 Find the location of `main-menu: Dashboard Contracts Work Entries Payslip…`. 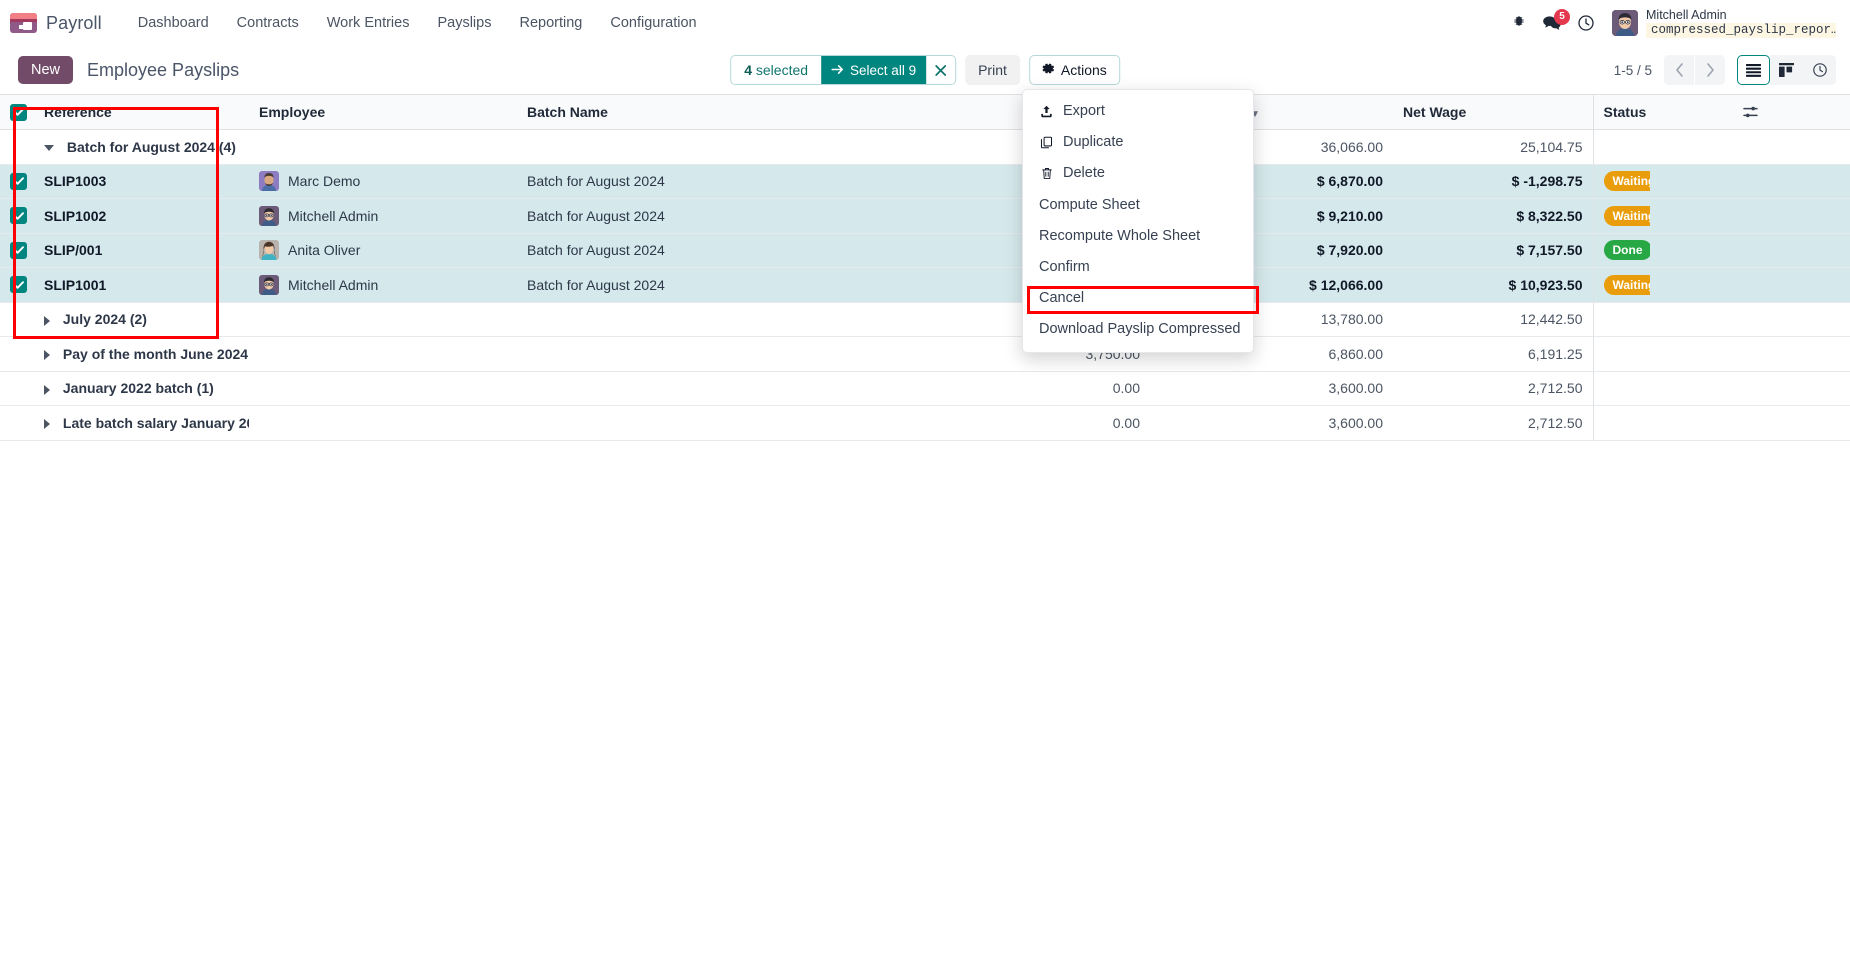

main-menu: Dashboard Contracts Work Entries Payslip… is located at coordinates (417, 23).